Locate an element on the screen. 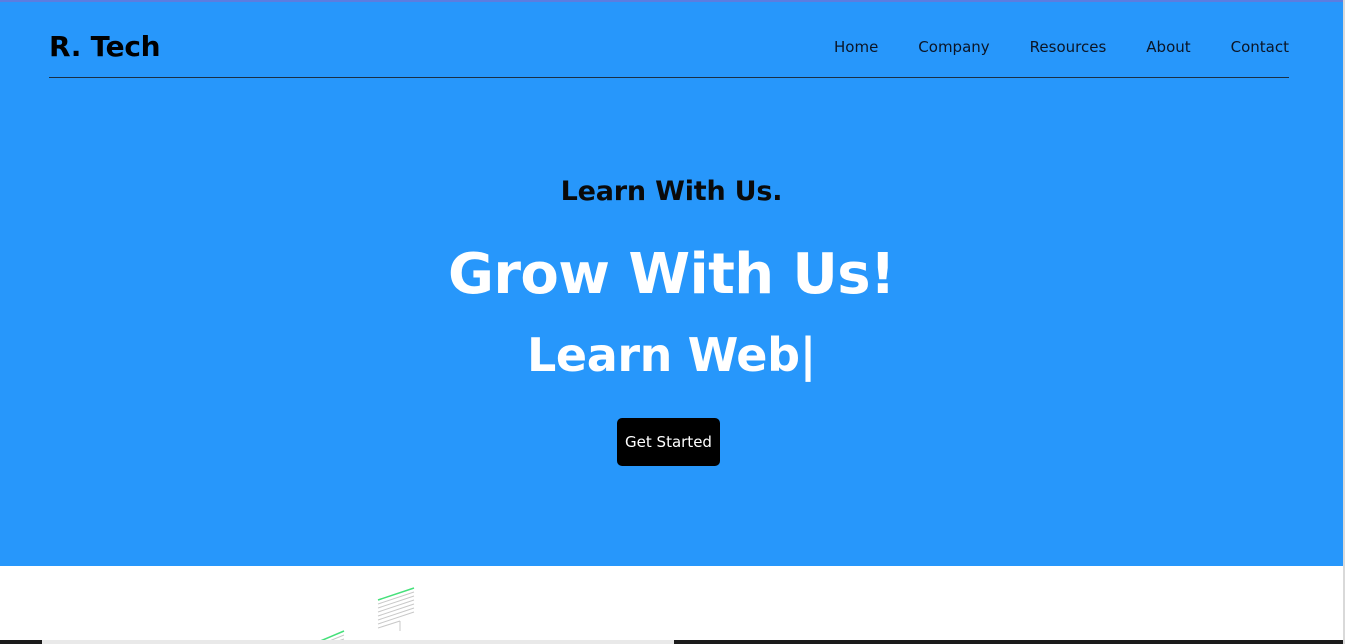 This screenshot has height=644, width=1345. bottom-strip-dark-right is located at coordinates (1008, 642).